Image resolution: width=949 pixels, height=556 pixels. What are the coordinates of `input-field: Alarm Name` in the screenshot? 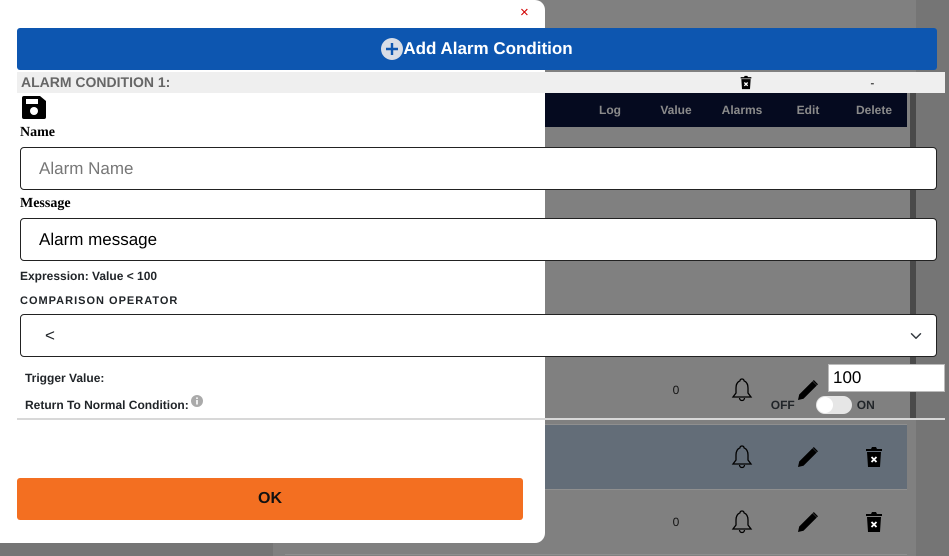 It's located at (478, 168).